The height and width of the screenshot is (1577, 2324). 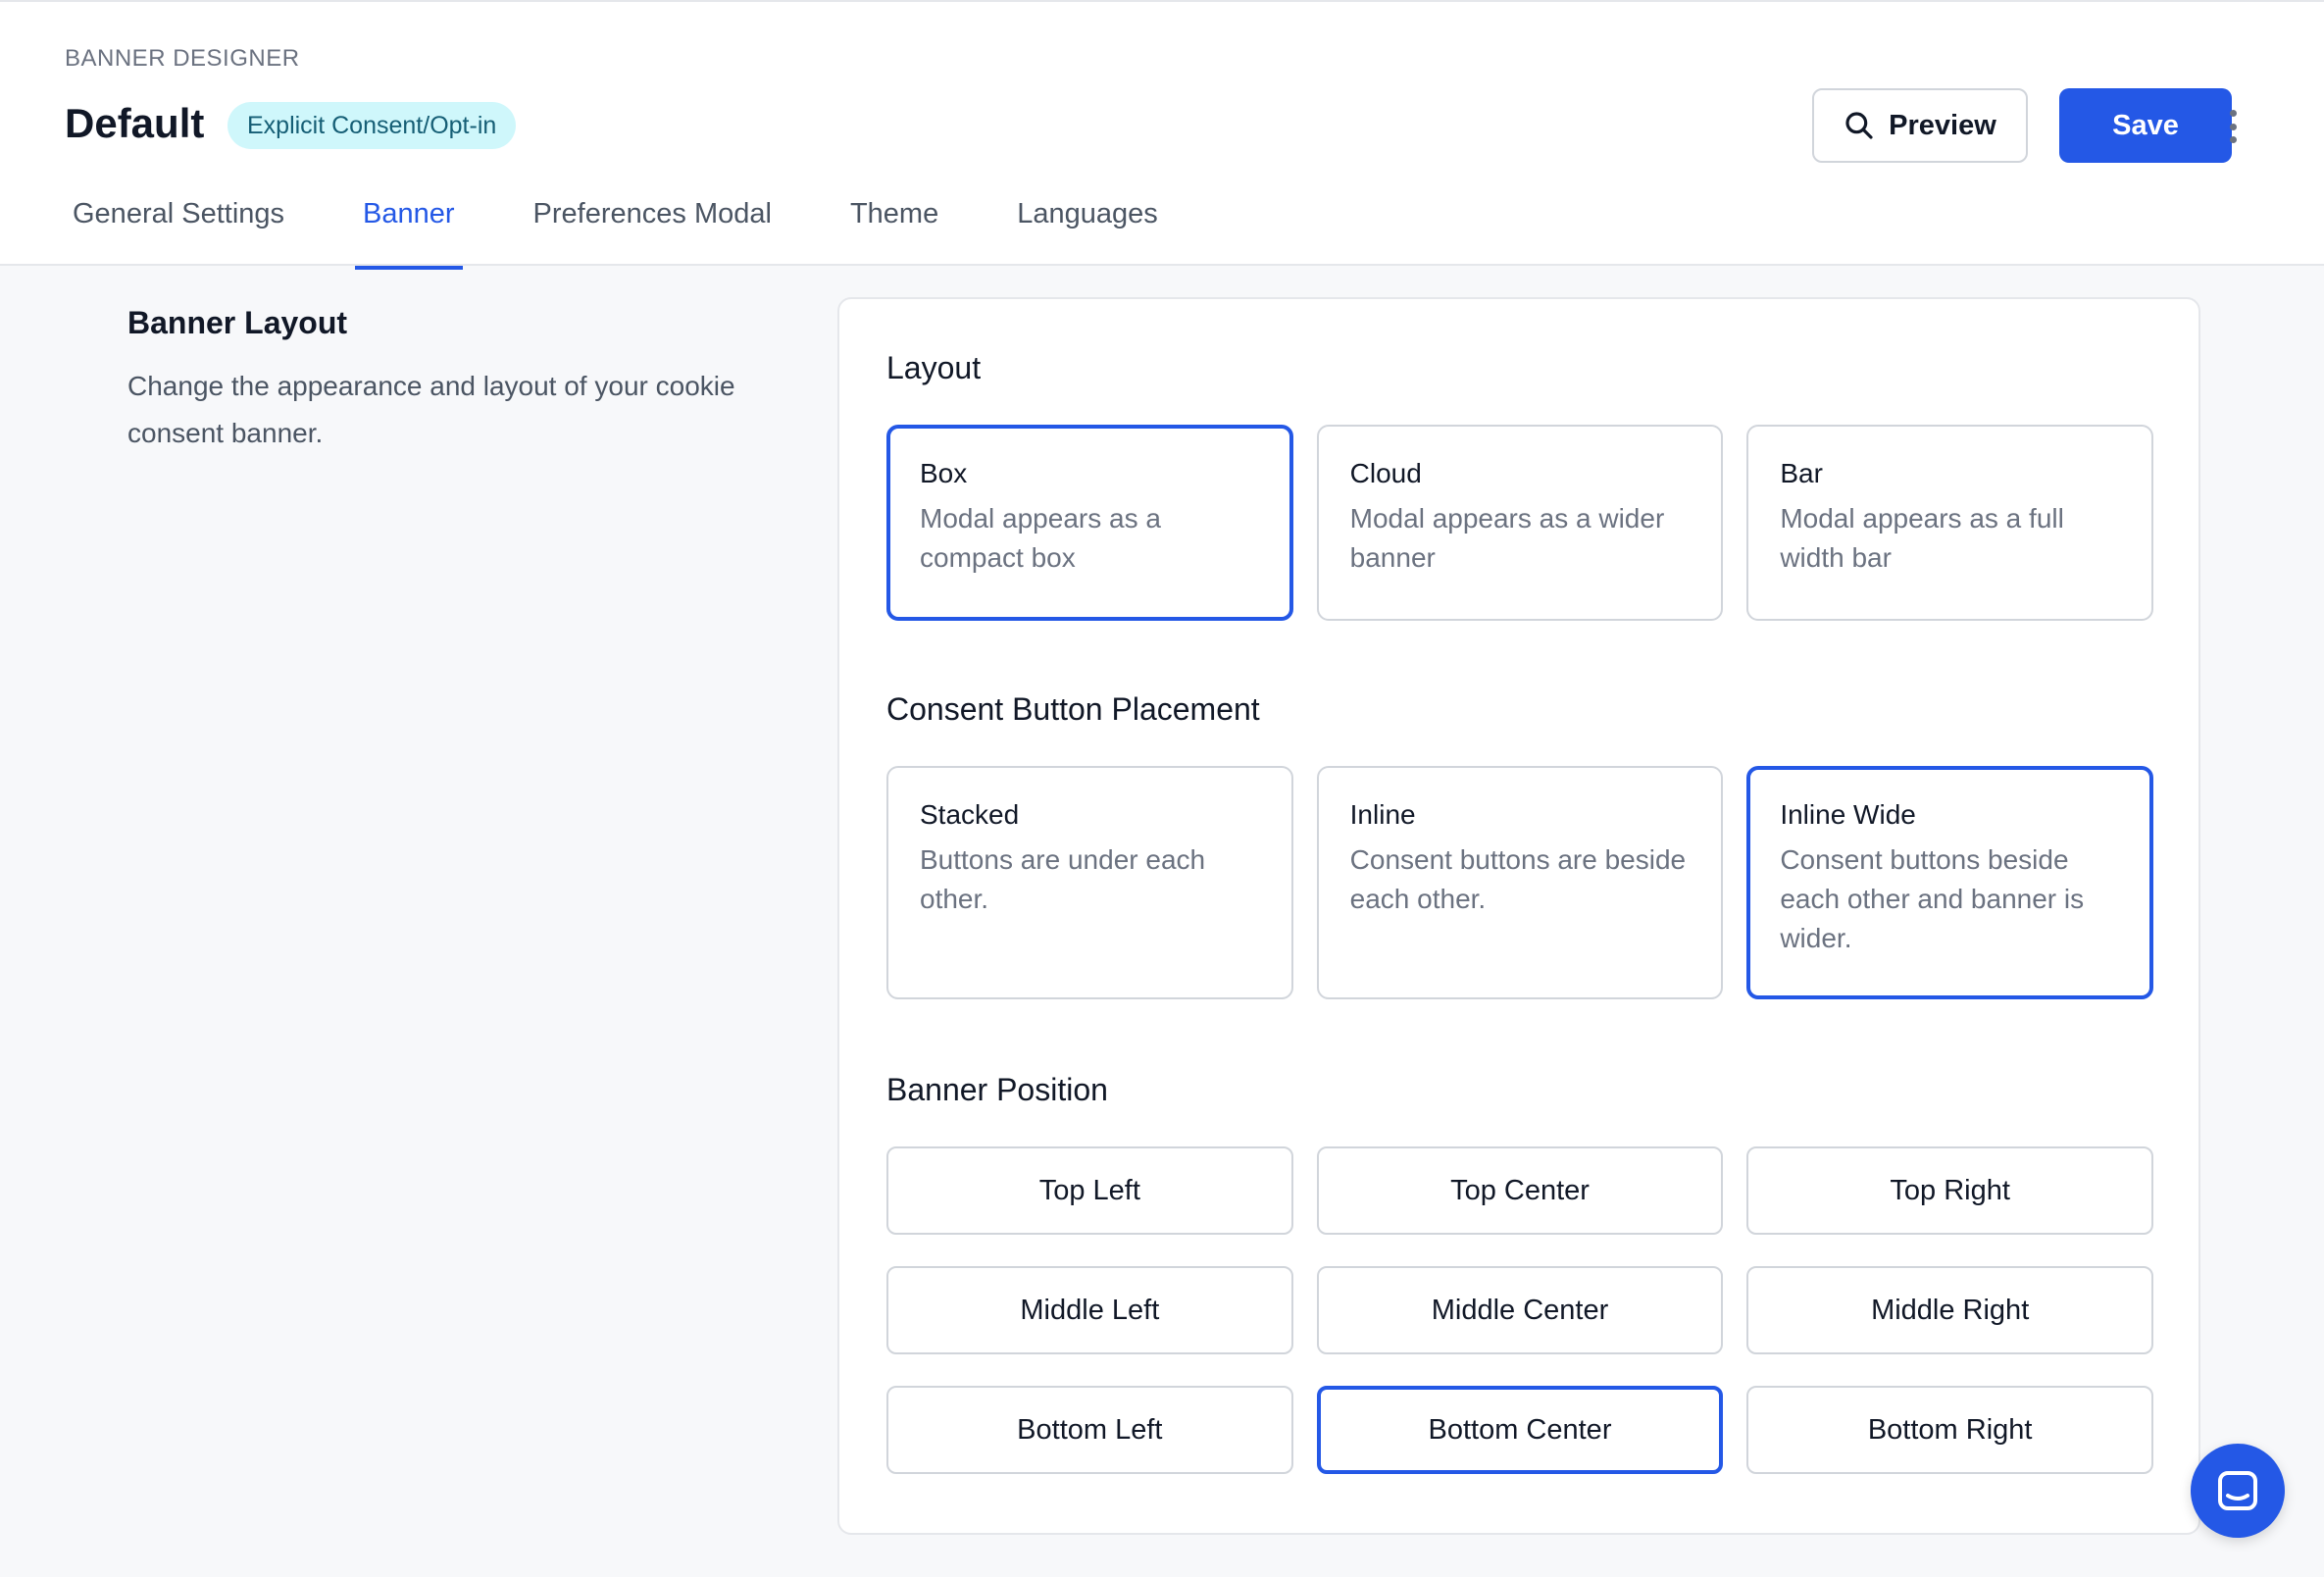 I want to click on consent-type-badge: Explicit Consent/Opt-in, so click(x=372, y=126).